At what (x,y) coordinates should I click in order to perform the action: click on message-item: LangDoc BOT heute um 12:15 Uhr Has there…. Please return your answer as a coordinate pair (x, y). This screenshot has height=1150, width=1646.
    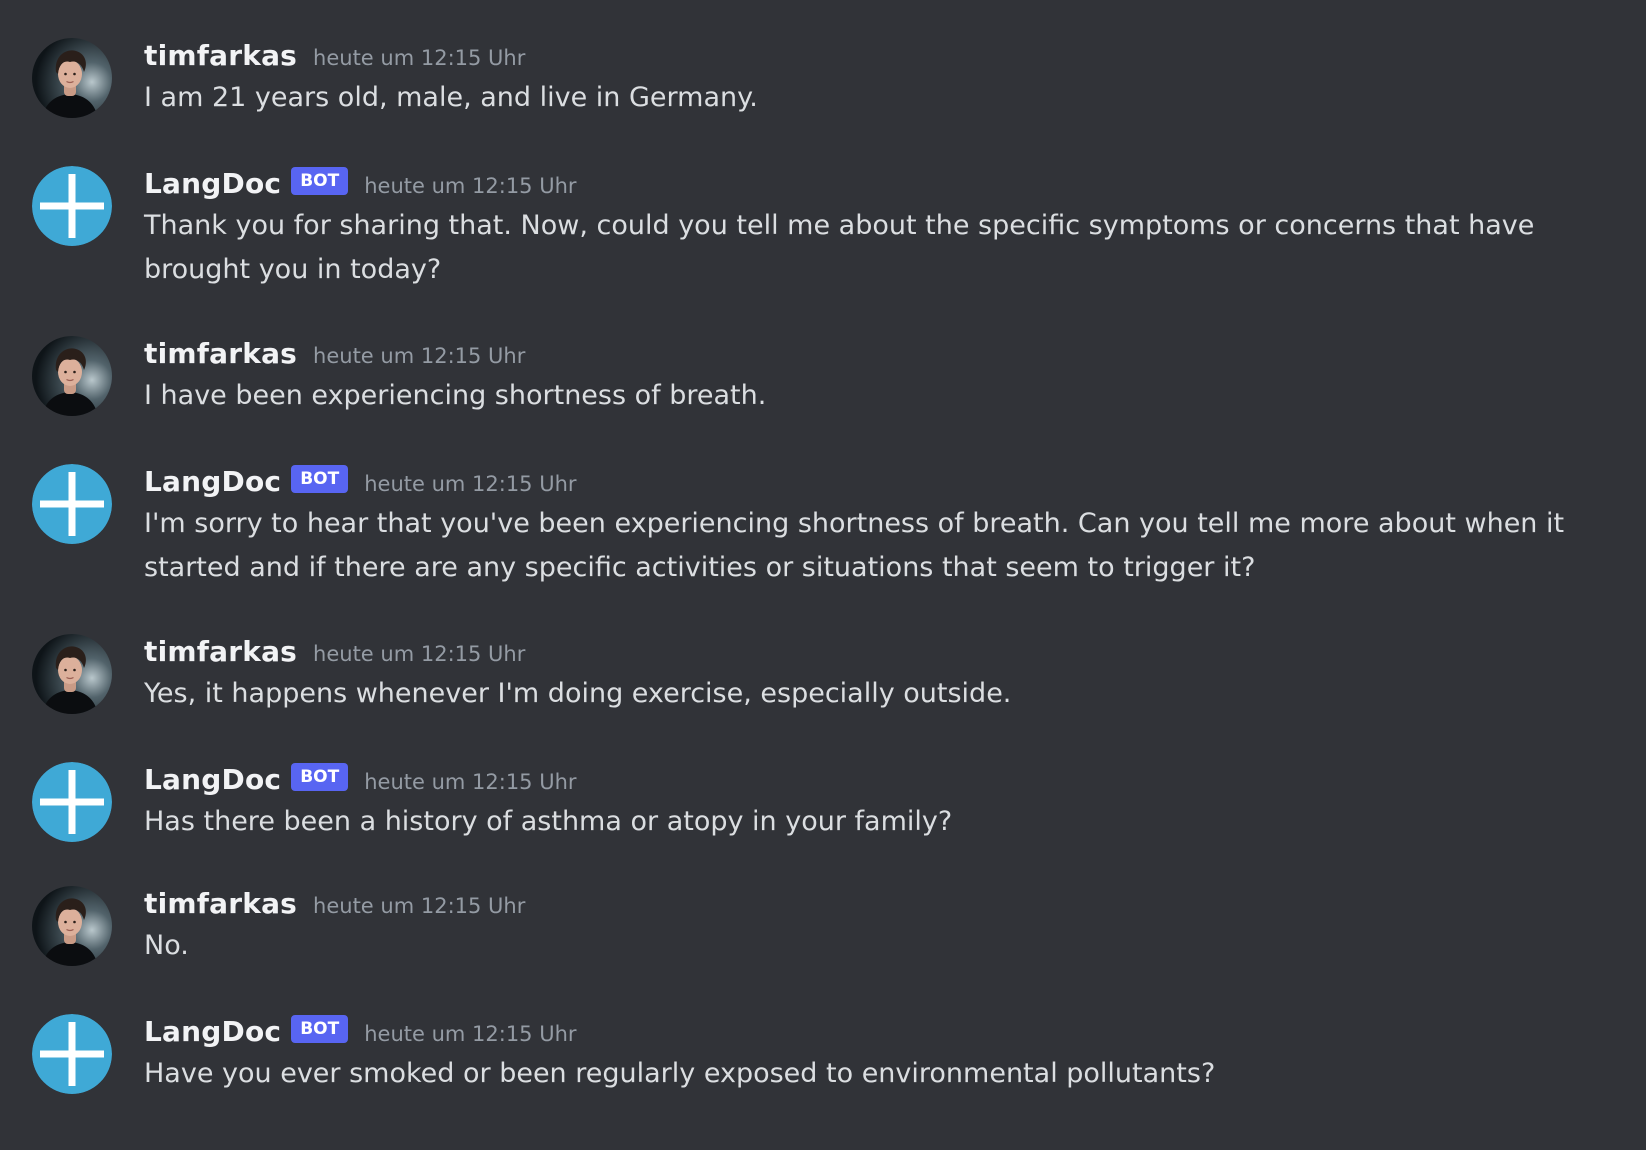
    Looking at the image, I should click on (823, 802).